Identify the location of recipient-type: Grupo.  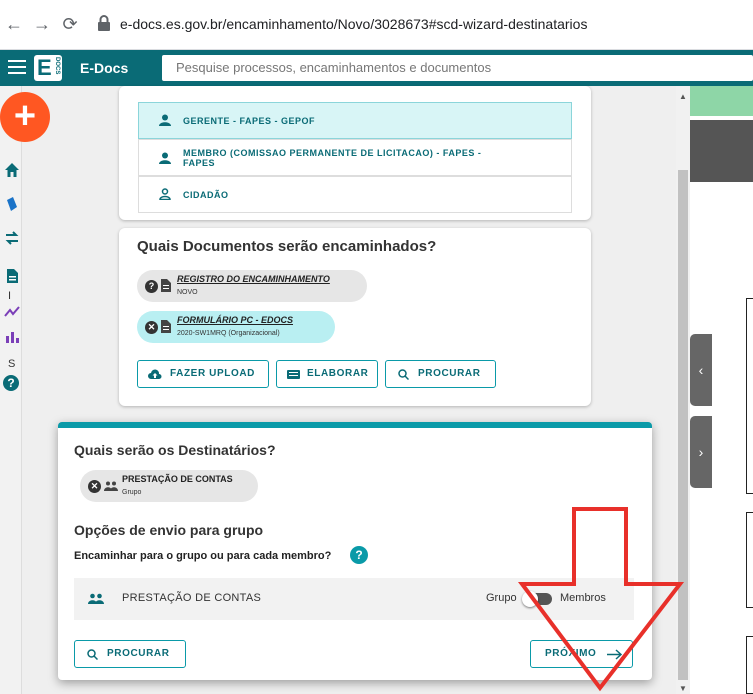
(132, 492).